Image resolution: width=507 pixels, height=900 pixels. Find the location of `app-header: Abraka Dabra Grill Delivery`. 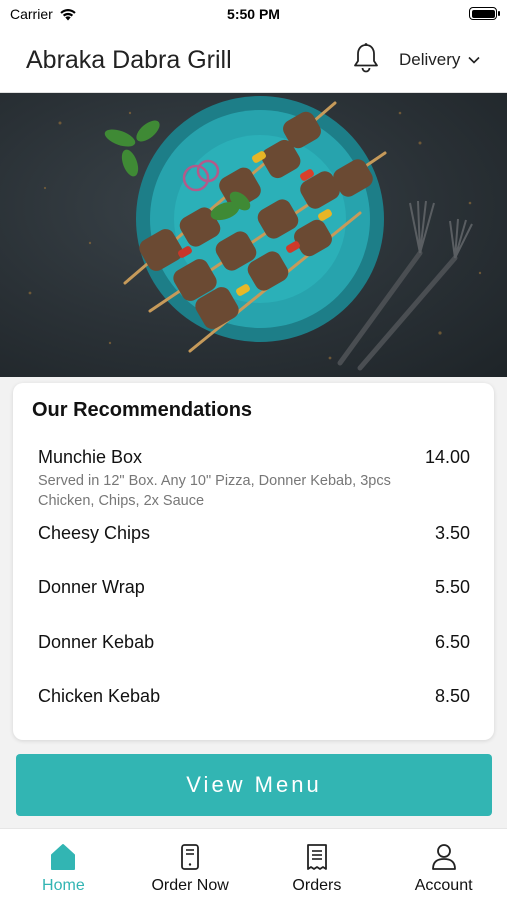

app-header: Abraka Dabra Grill Delivery is located at coordinates (253, 60).